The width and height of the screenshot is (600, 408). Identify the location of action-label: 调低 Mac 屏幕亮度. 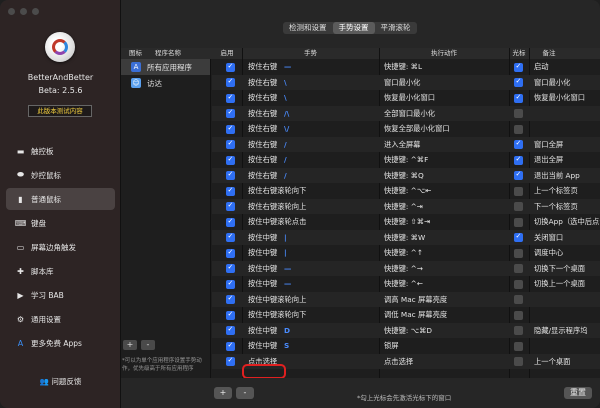
(445, 315).